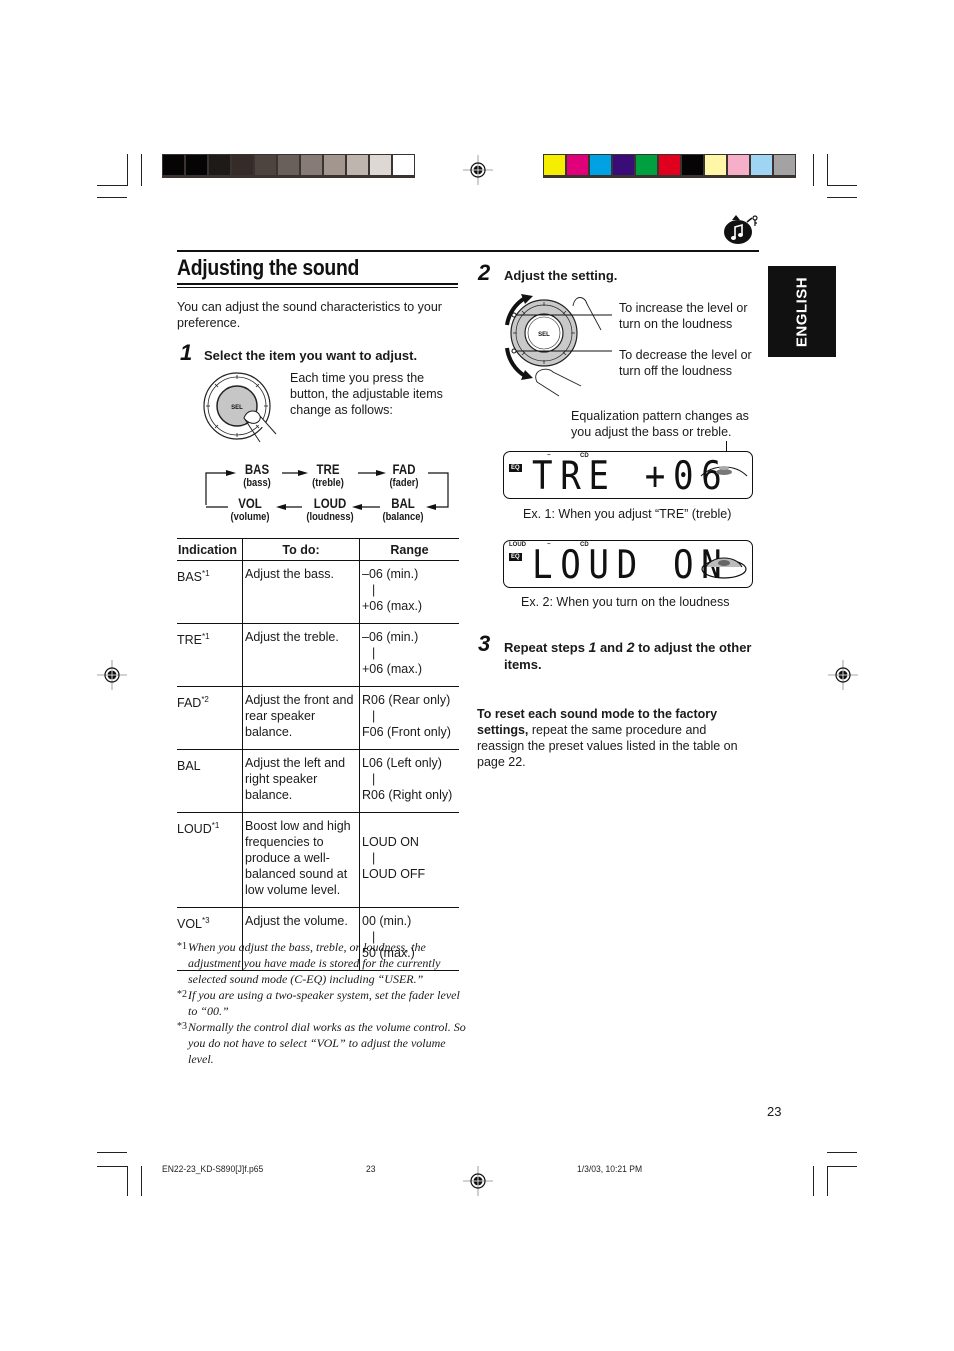 The height and width of the screenshot is (1351, 954). I want to click on indication-cell: BAS*1, so click(210, 592).